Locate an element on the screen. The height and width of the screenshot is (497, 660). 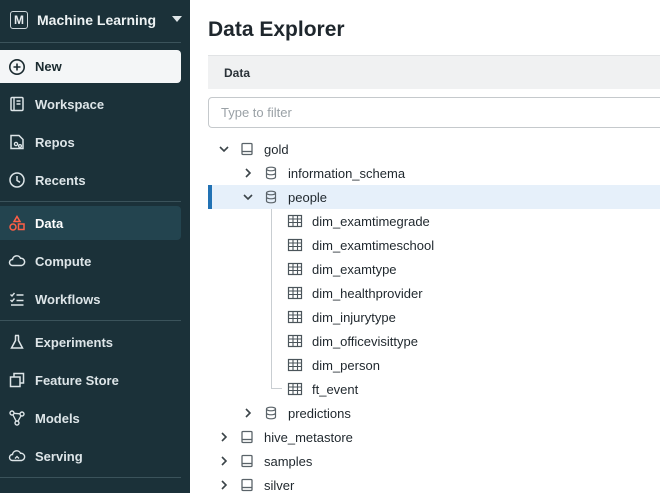
tree-item-label: dim_healthprovider is located at coordinates (367, 293).